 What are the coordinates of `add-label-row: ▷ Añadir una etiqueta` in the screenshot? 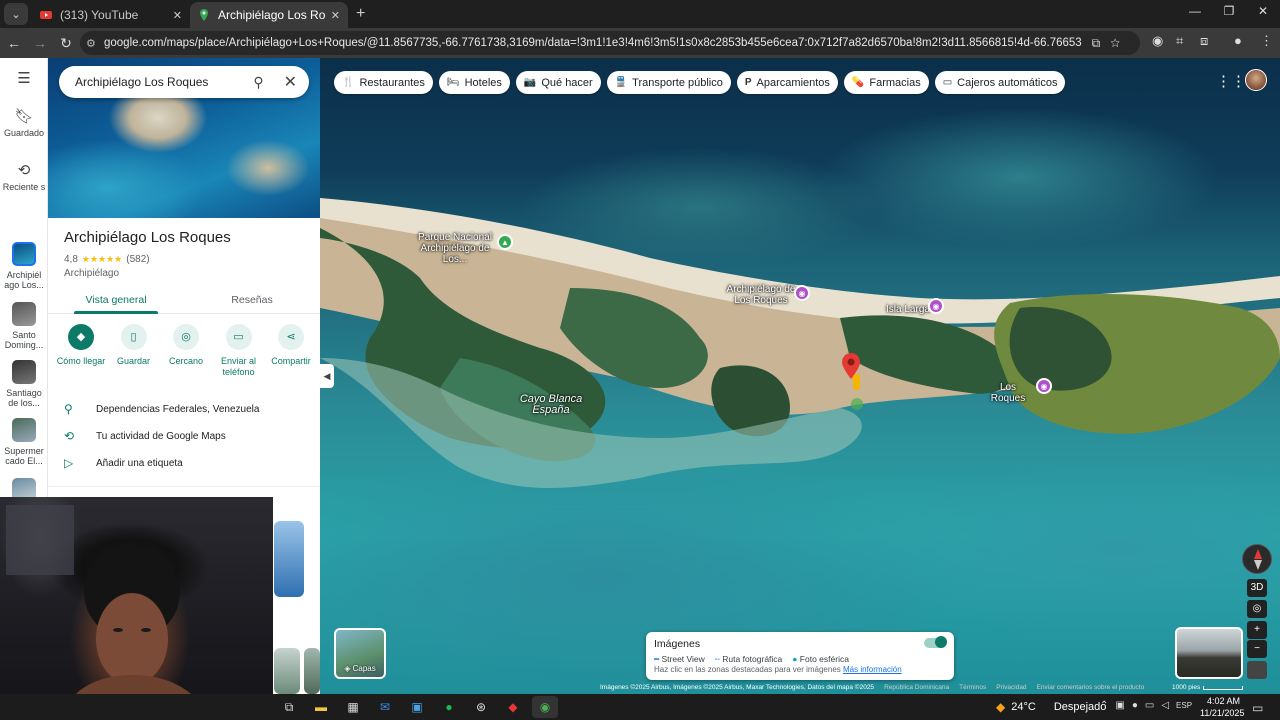 It's located at (123, 463).